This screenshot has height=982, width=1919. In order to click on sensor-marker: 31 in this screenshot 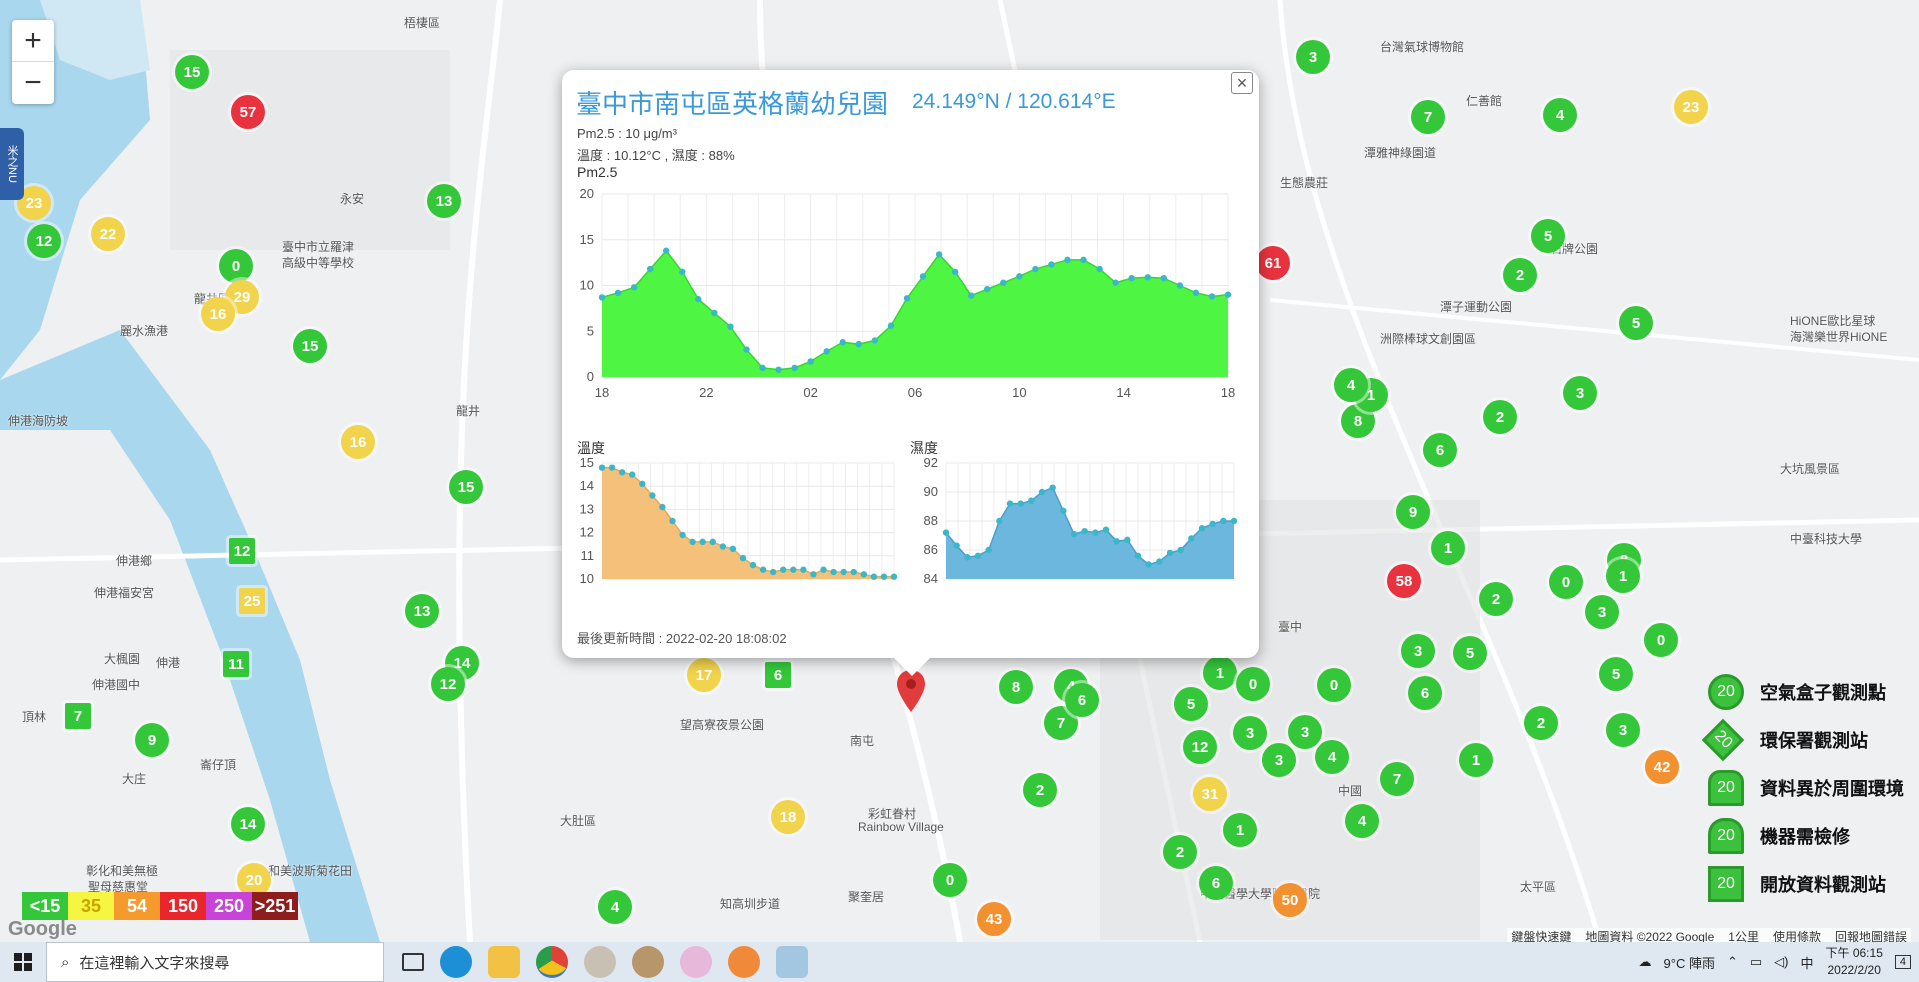, I will do `click(1210, 794)`.